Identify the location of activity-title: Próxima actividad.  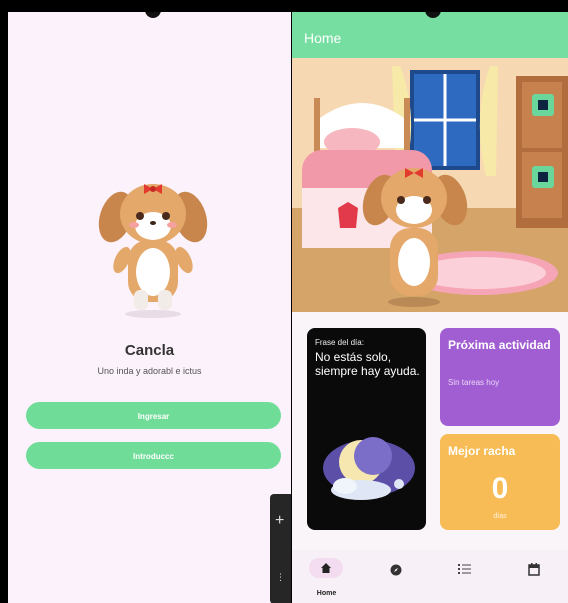
(499, 345).